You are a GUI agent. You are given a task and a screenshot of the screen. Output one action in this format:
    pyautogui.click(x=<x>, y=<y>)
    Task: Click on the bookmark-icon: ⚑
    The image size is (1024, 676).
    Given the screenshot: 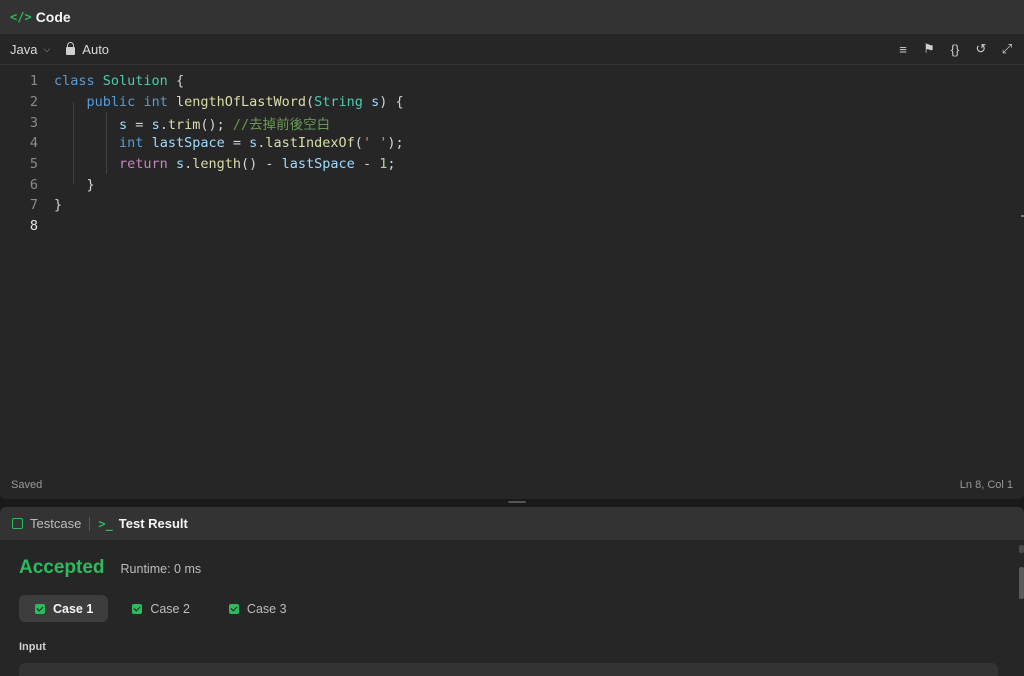 What is the action you would take?
    pyautogui.click(x=929, y=49)
    